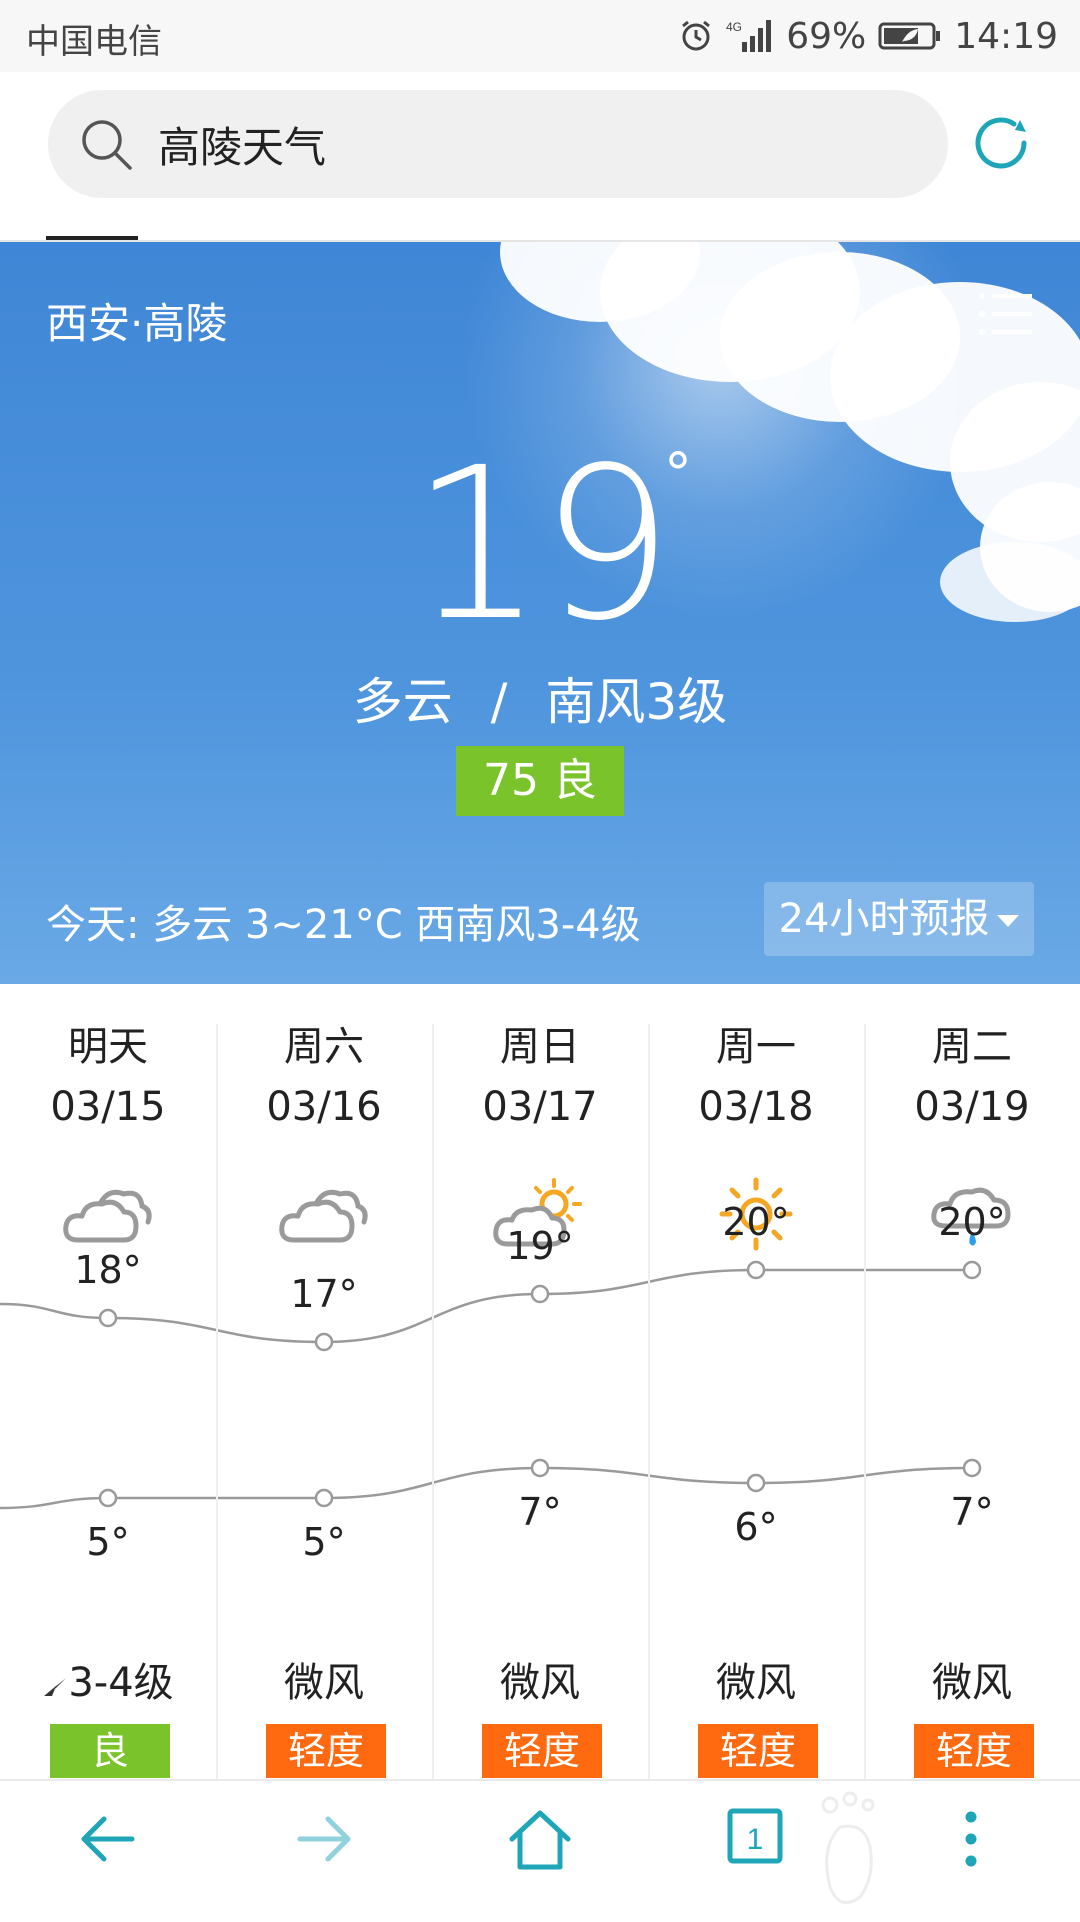 This screenshot has width=1080, height=1922. What do you see at coordinates (734, 27) in the screenshot?
I see `svg-text: 4G` at bounding box center [734, 27].